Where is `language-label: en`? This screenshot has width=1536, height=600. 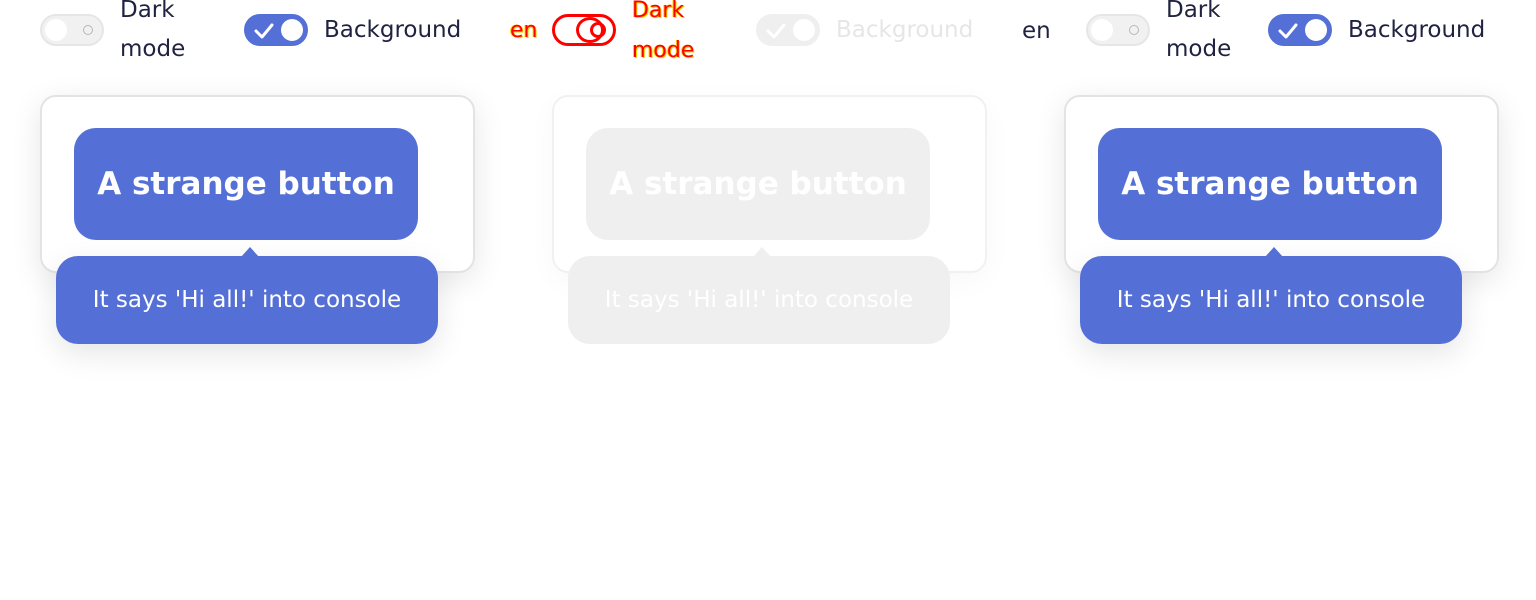
language-label: en is located at coordinates (524, 30).